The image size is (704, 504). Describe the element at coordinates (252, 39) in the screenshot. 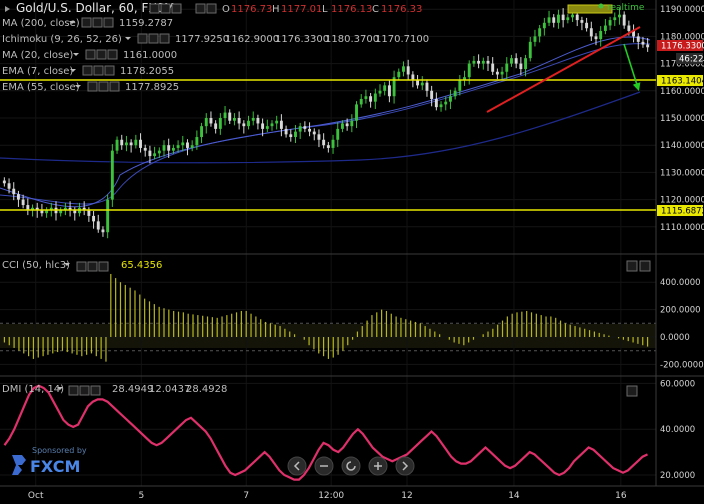

I see `indicator-value: 1162.9000` at that location.